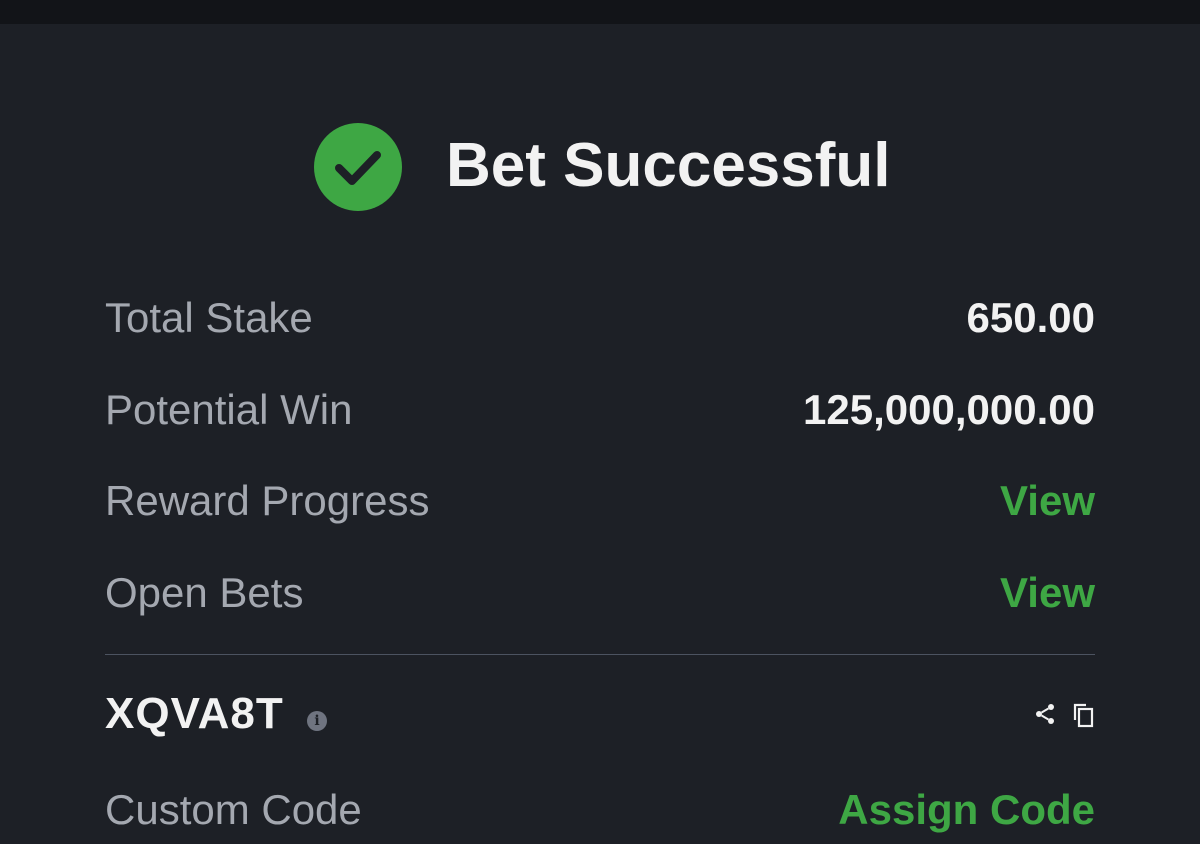  Describe the element at coordinates (600, 501) in the screenshot. I see `reward-progress-row: Reward Progress View` at that location.